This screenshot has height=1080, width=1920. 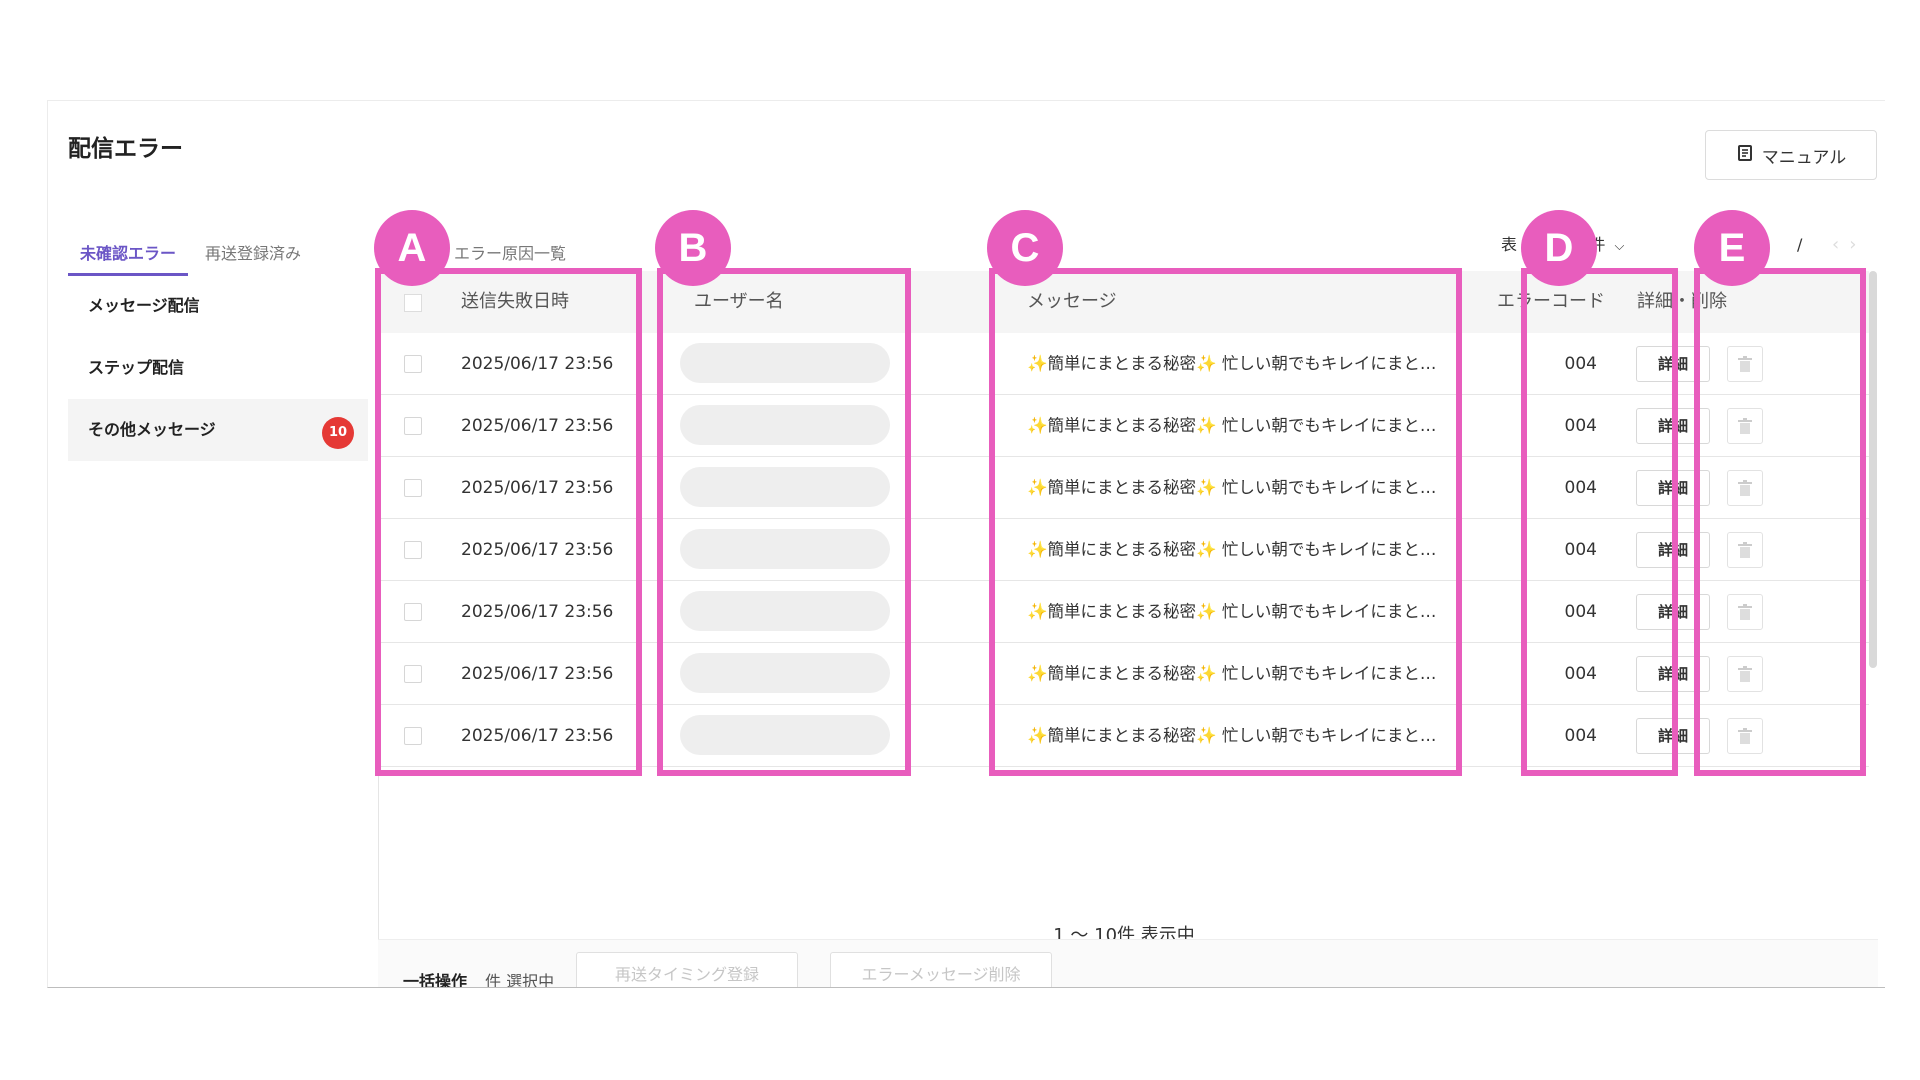 I want to click on chevron-down-icon: ⌵, so click(x=1619, y=246).